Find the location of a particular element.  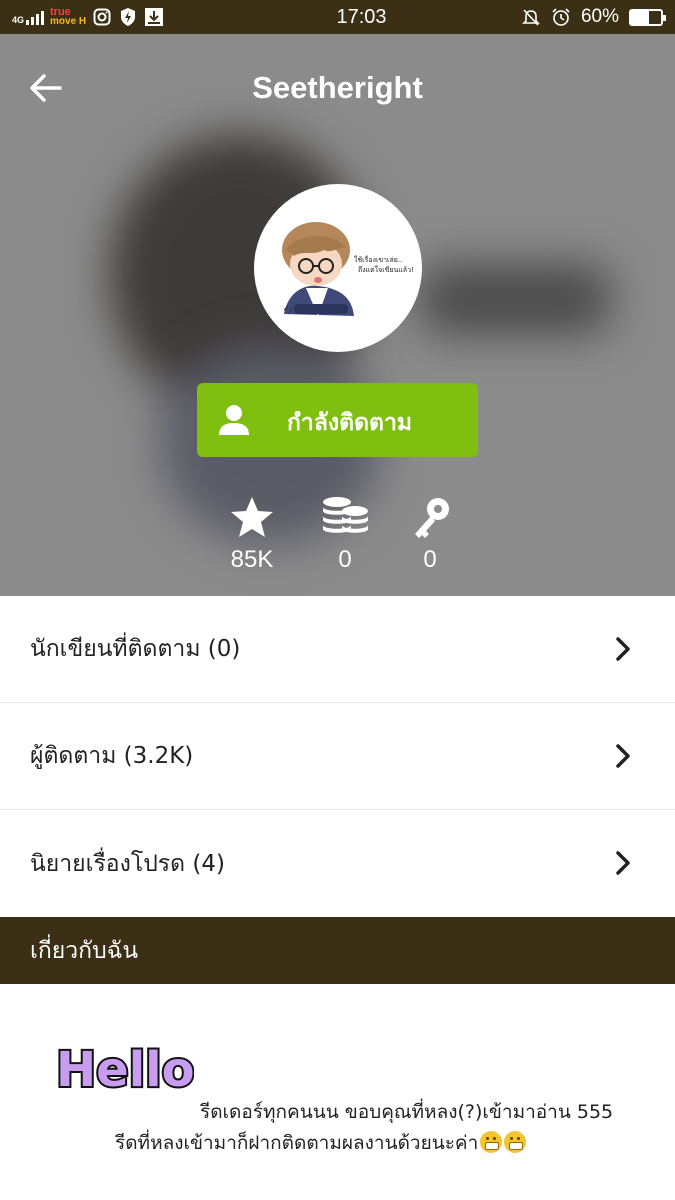

battery-percent: 60% is located at coordinates (599, 16).